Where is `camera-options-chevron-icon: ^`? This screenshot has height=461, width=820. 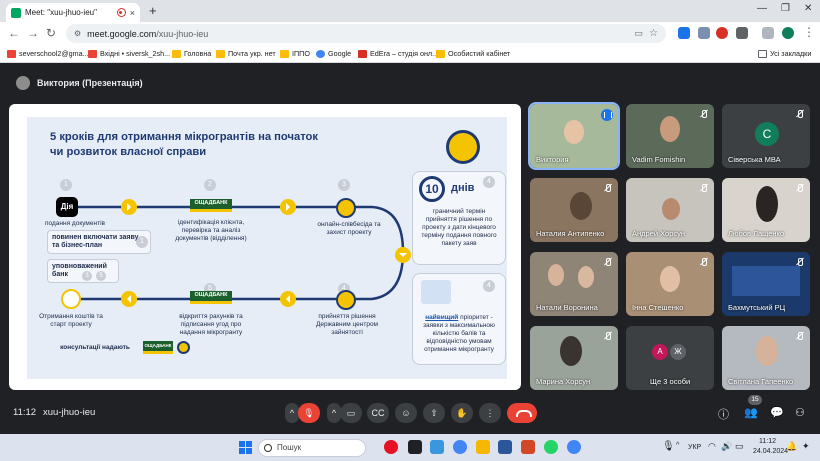
camera-options-chevron-icon: ^ is located at coordinates (334, 413).